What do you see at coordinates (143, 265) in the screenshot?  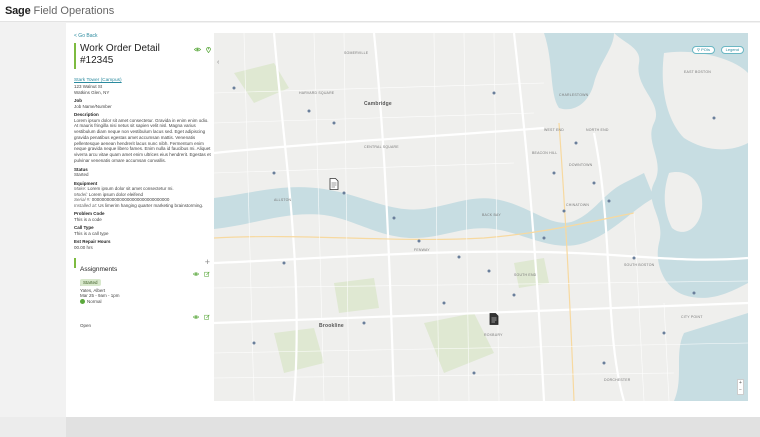 I see `assignments-header: Assignments +` at bounding box center [143, 265].